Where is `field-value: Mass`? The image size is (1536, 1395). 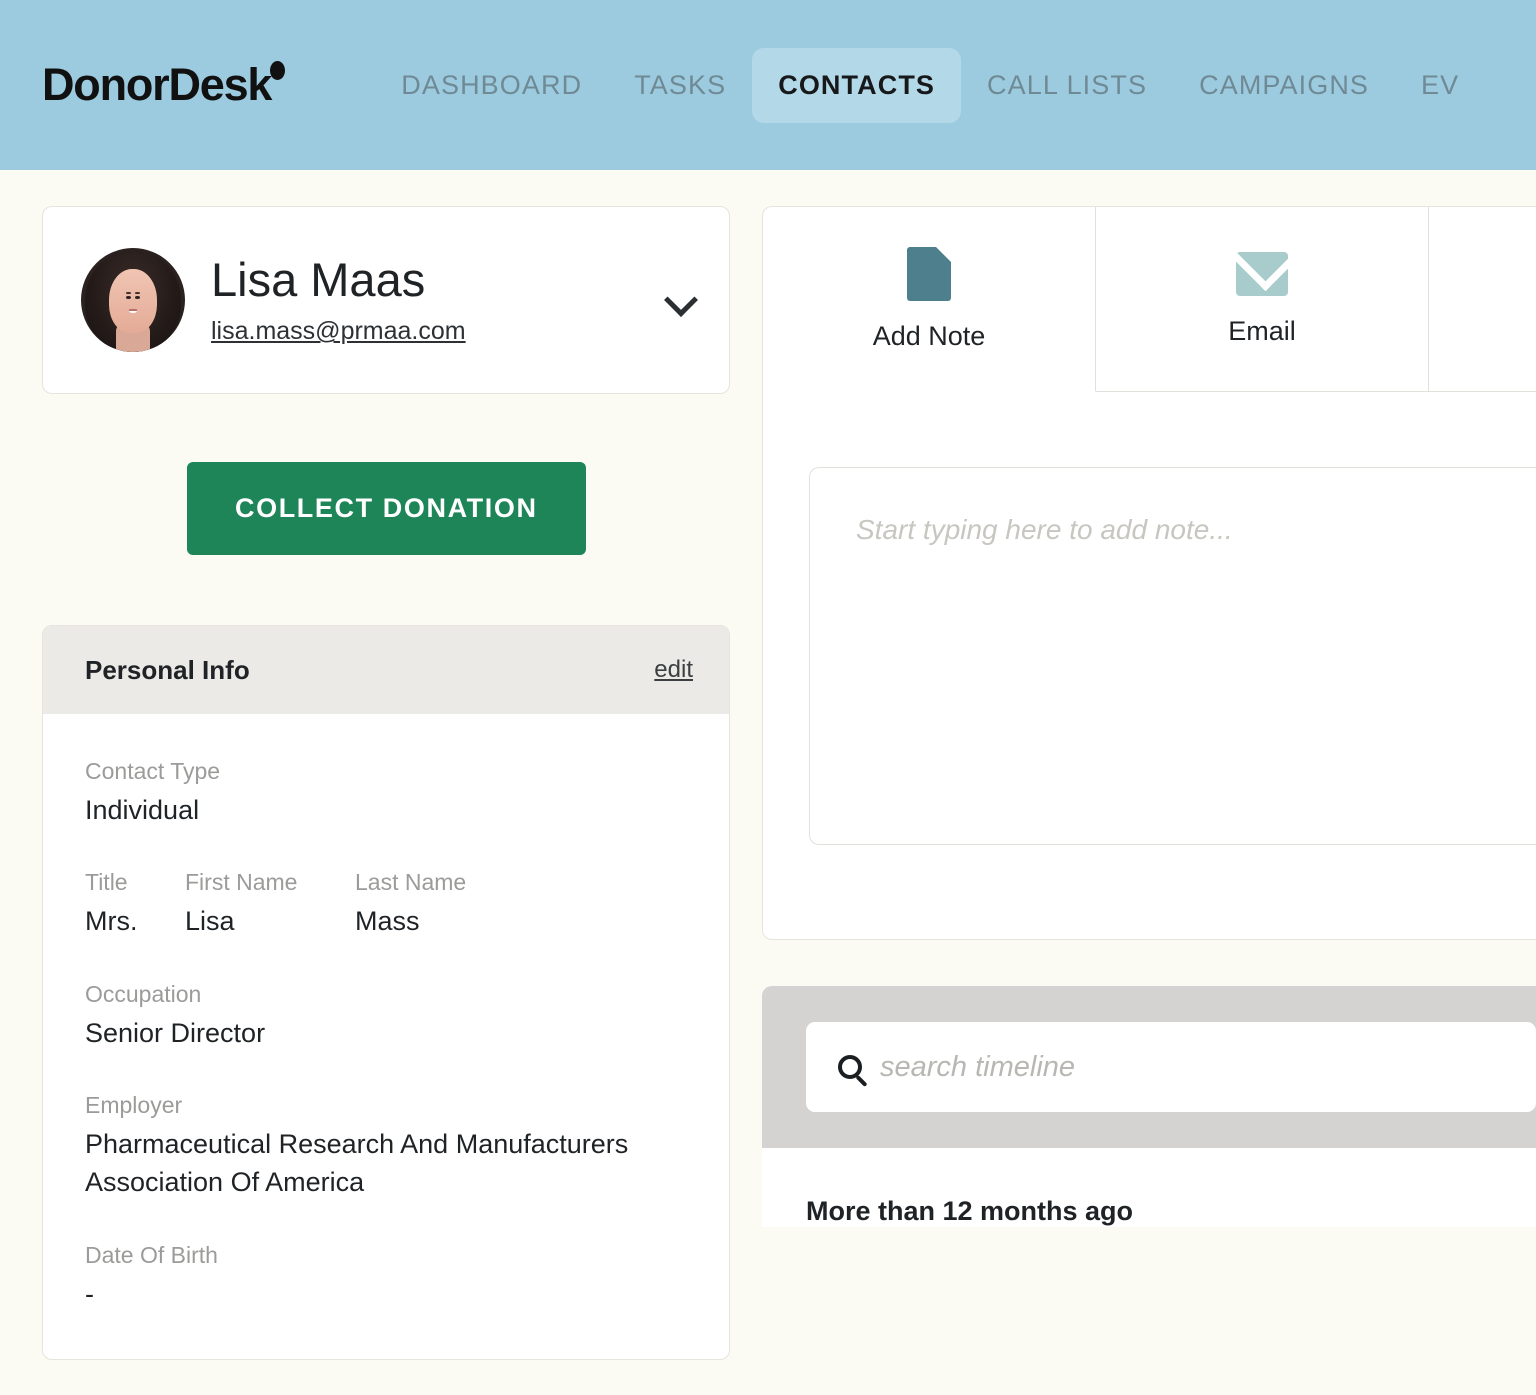 field-value: Mass is located at coordinates (387, 921).